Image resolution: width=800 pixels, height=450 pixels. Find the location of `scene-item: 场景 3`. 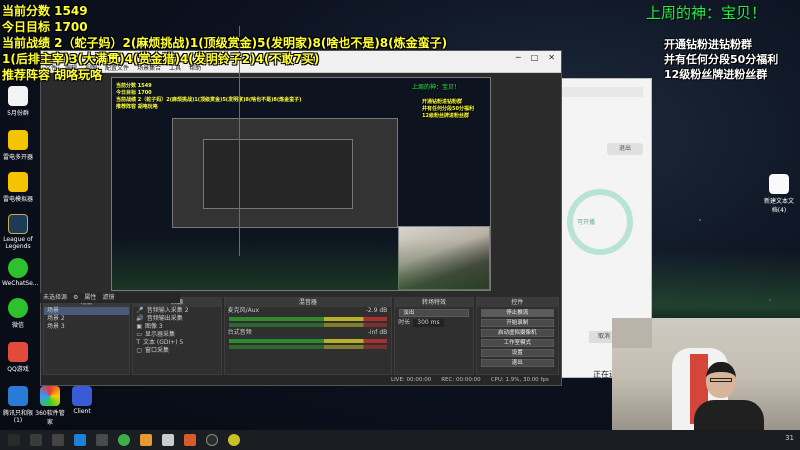

scene-item: 场景 3 is located at coordinates (86, 327).